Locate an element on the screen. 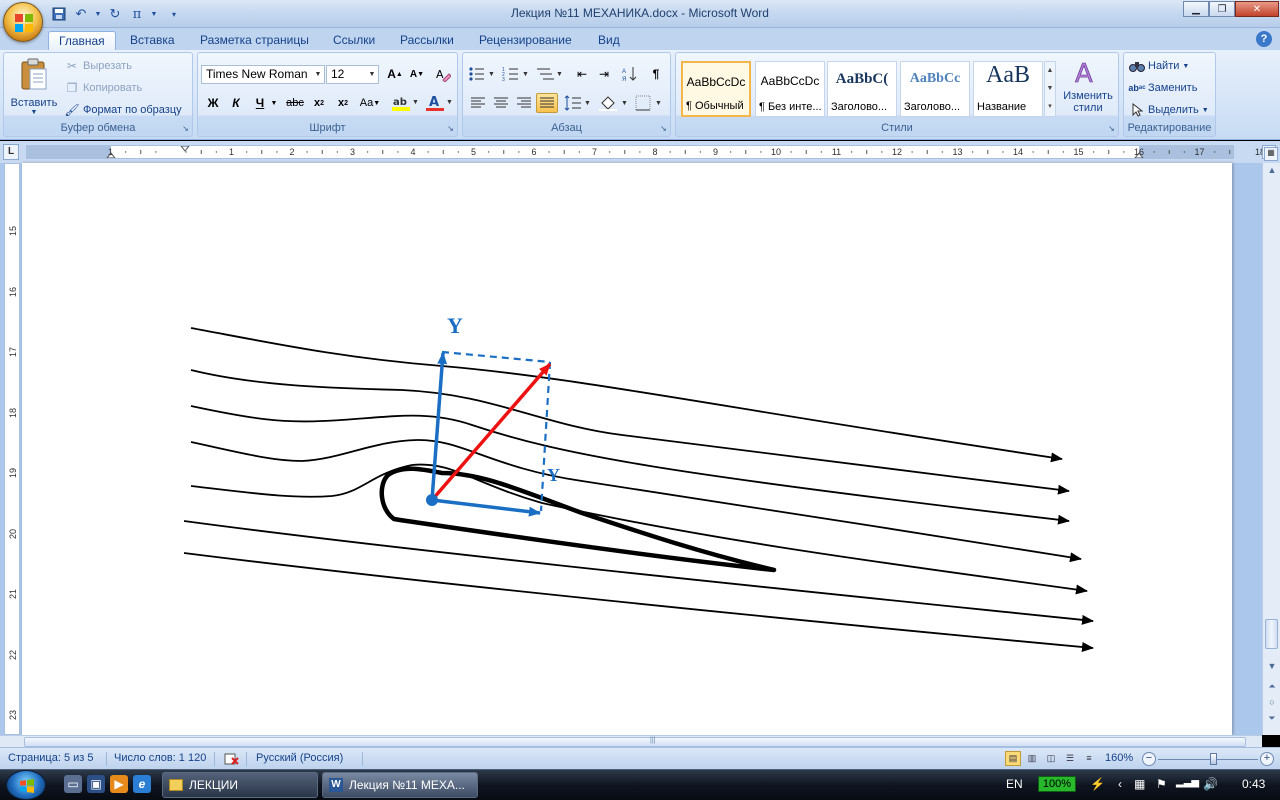  show-hidden-icons-icon: ‹ is located at coordinates (1120, 784).